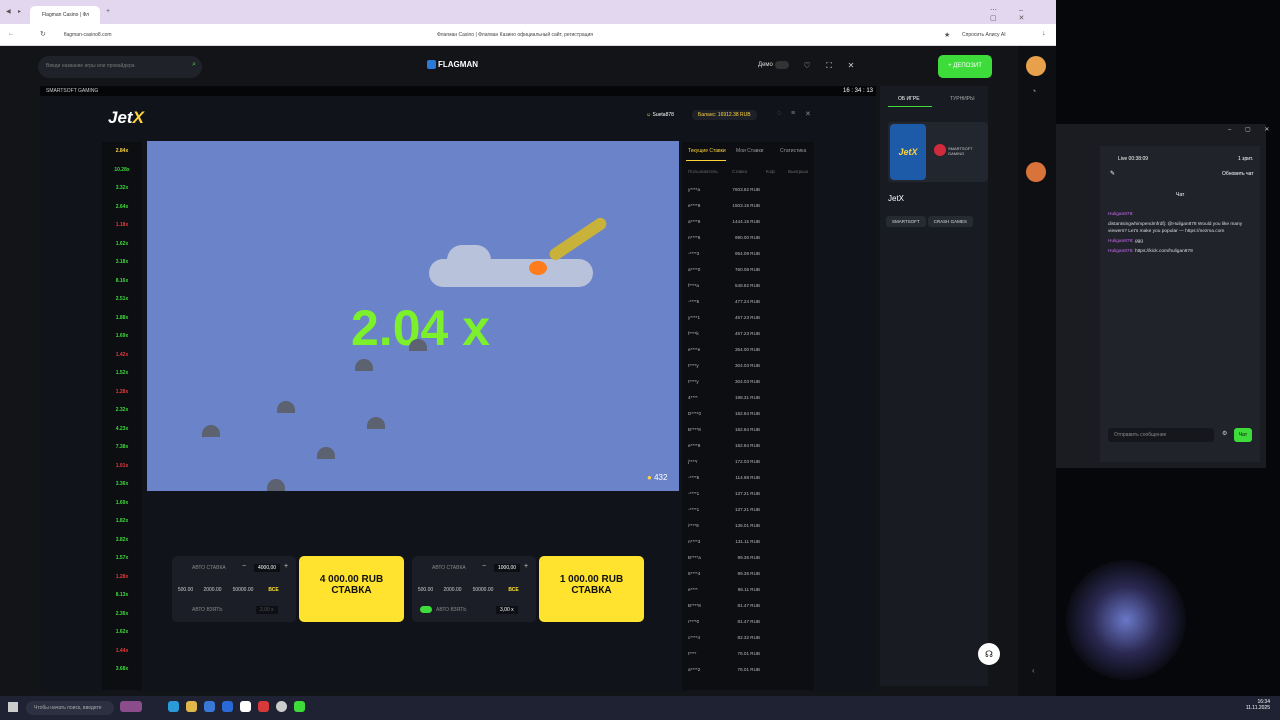 The height and width of the screenshot is (720, 1280). I want to click on jetx-logo-x: X, so click(138, 117).